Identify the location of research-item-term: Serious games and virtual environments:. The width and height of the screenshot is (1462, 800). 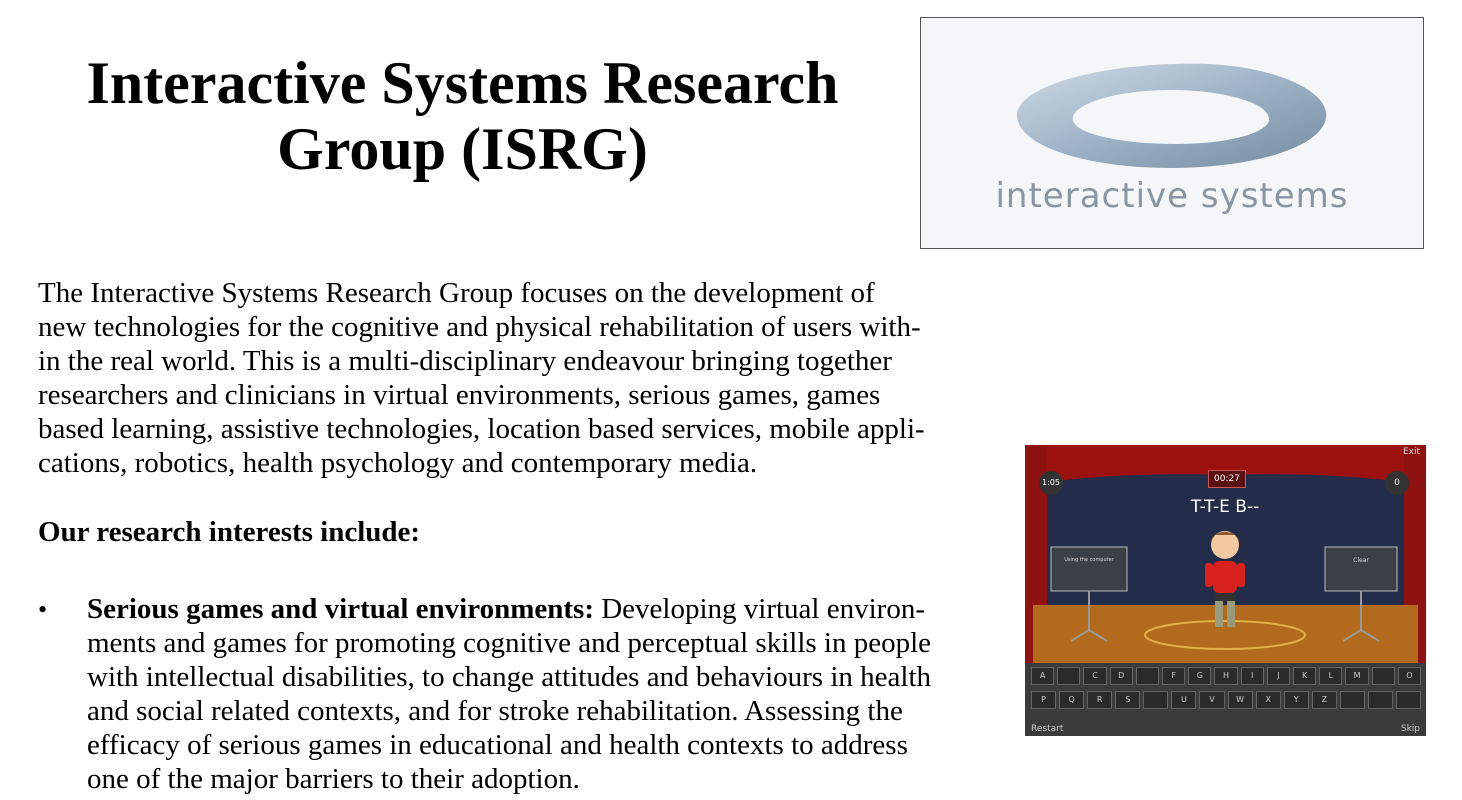
(340, 609).